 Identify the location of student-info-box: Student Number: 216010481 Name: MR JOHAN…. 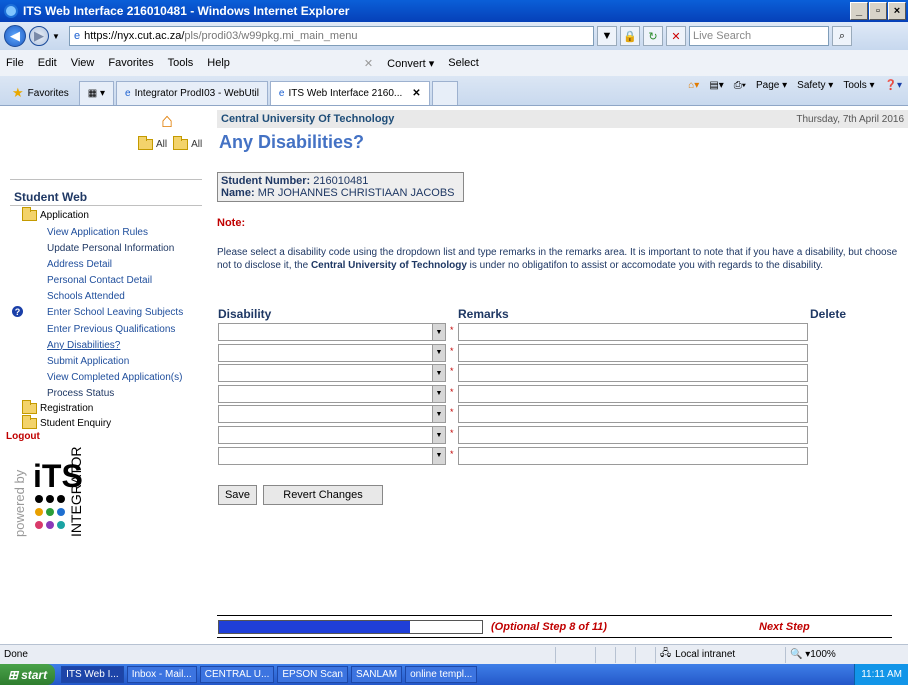
(340, 187).